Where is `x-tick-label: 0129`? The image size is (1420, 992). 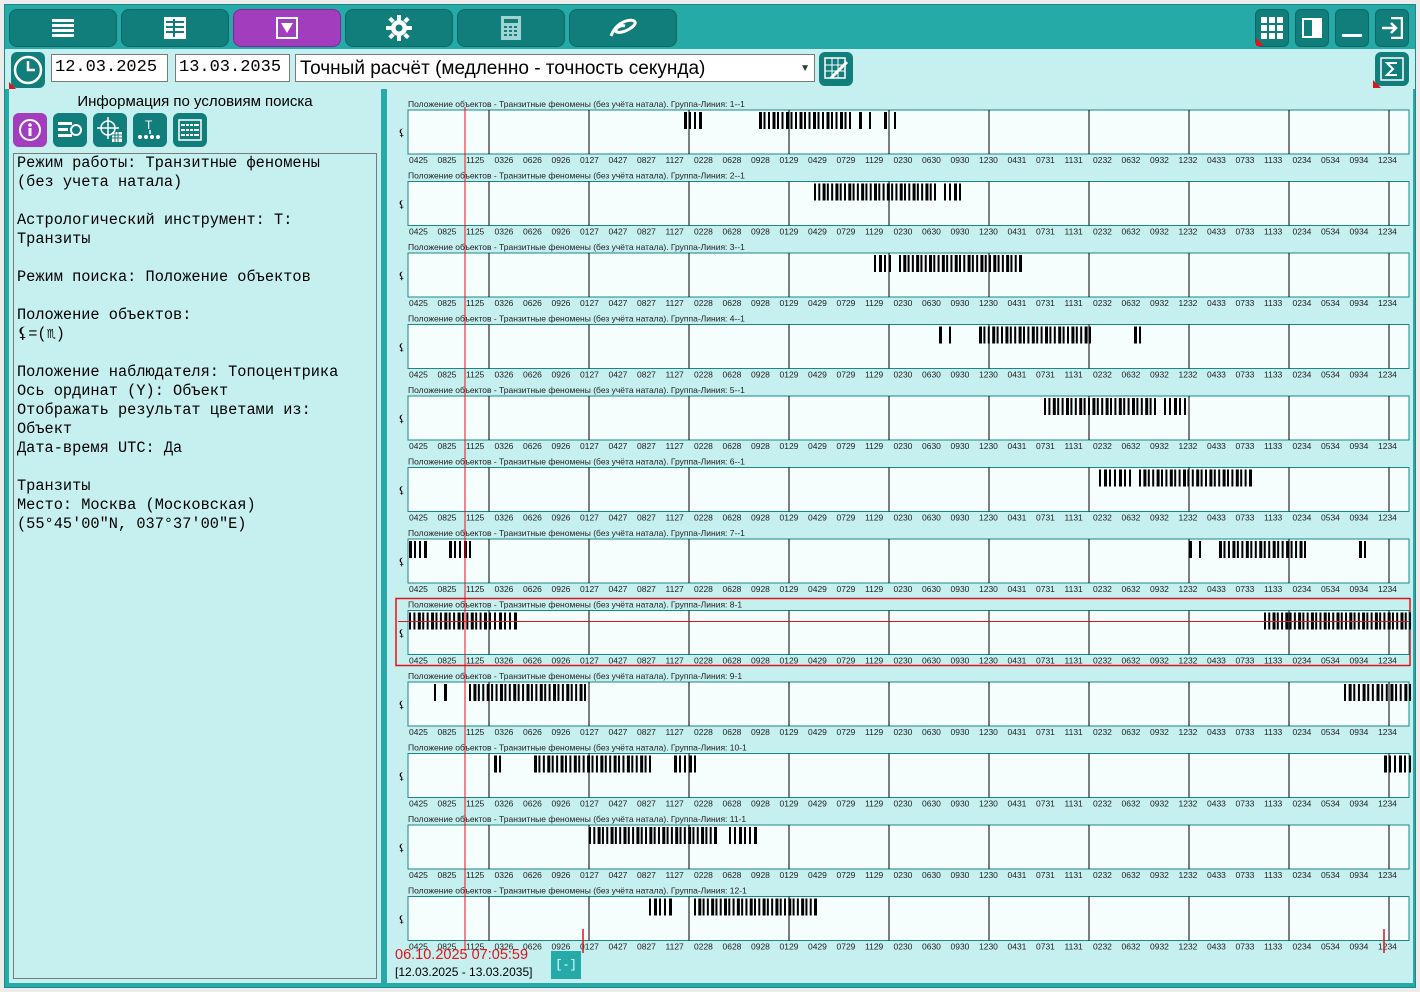 x-tick-label: 0129 is located at coordinates (789, 375).